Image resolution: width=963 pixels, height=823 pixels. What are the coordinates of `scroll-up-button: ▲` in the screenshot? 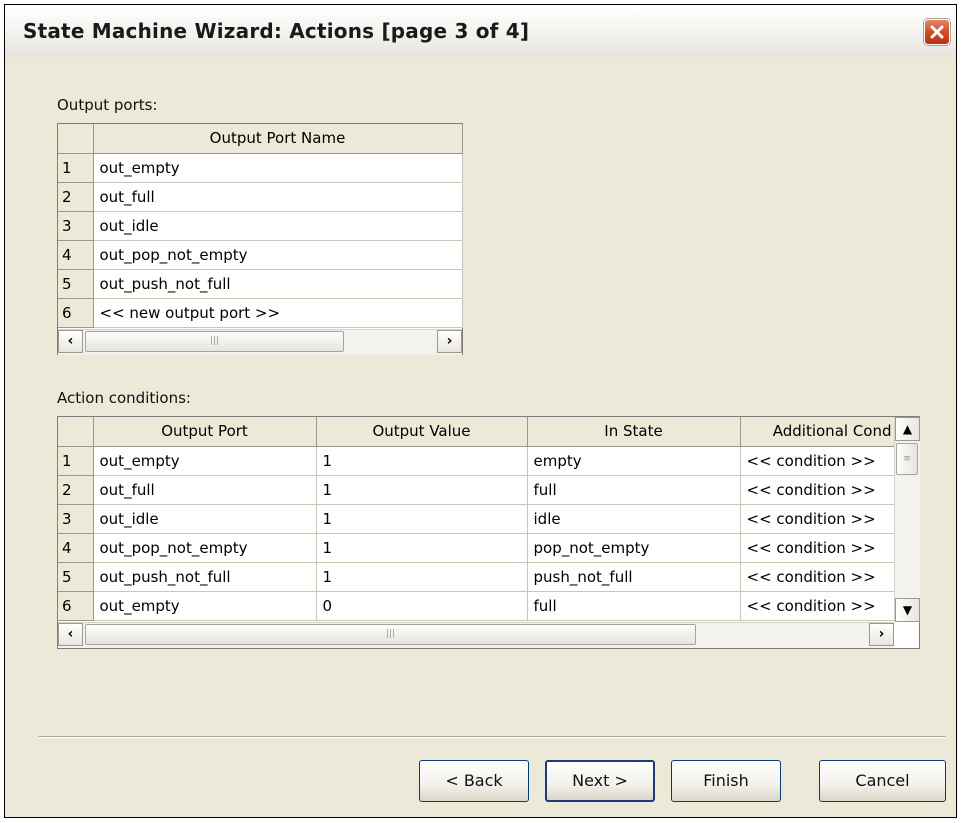 It's located at (907, 429).